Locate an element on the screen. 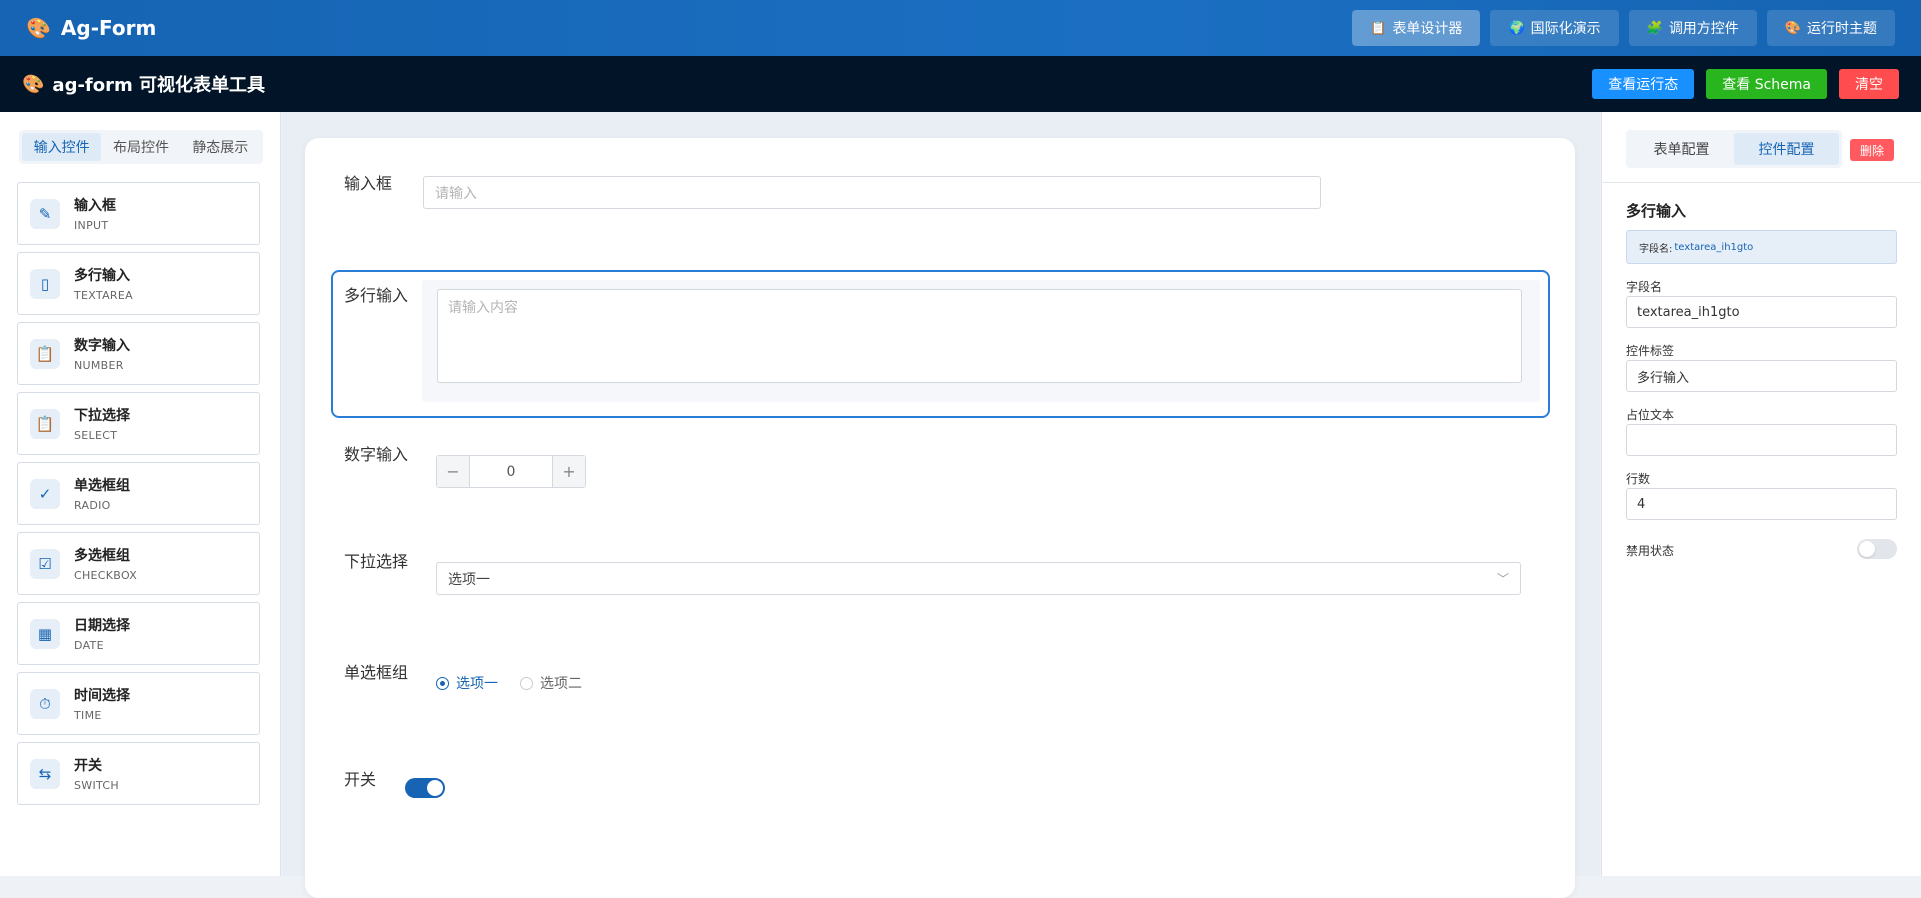 The image size is (1921, 898). tab-static-display: 静态展示 is located at coordinates (220, 147).